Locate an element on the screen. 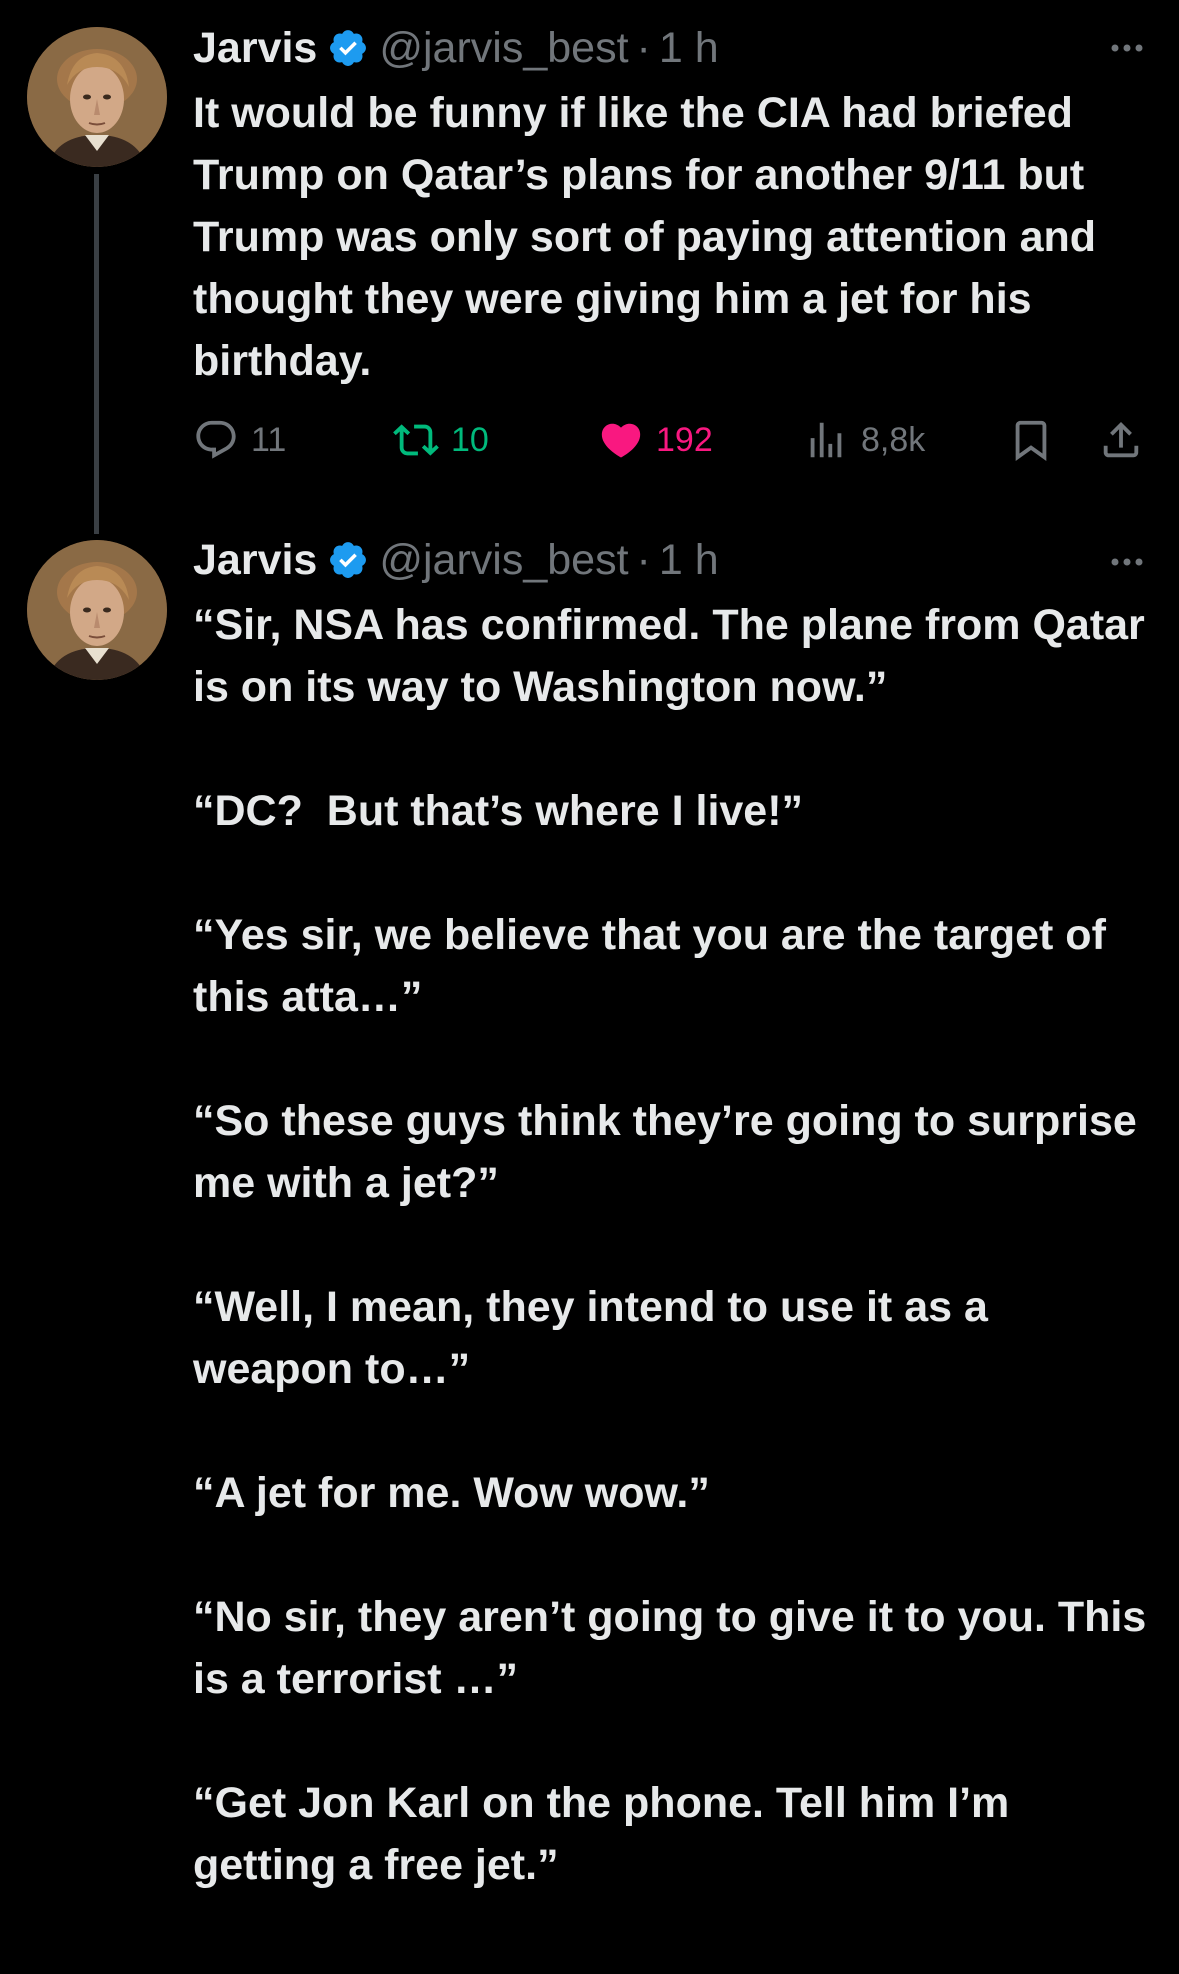 The height and width of the screenshot is (1974, 1179). heart-icon is located at coordinates (621, 440).